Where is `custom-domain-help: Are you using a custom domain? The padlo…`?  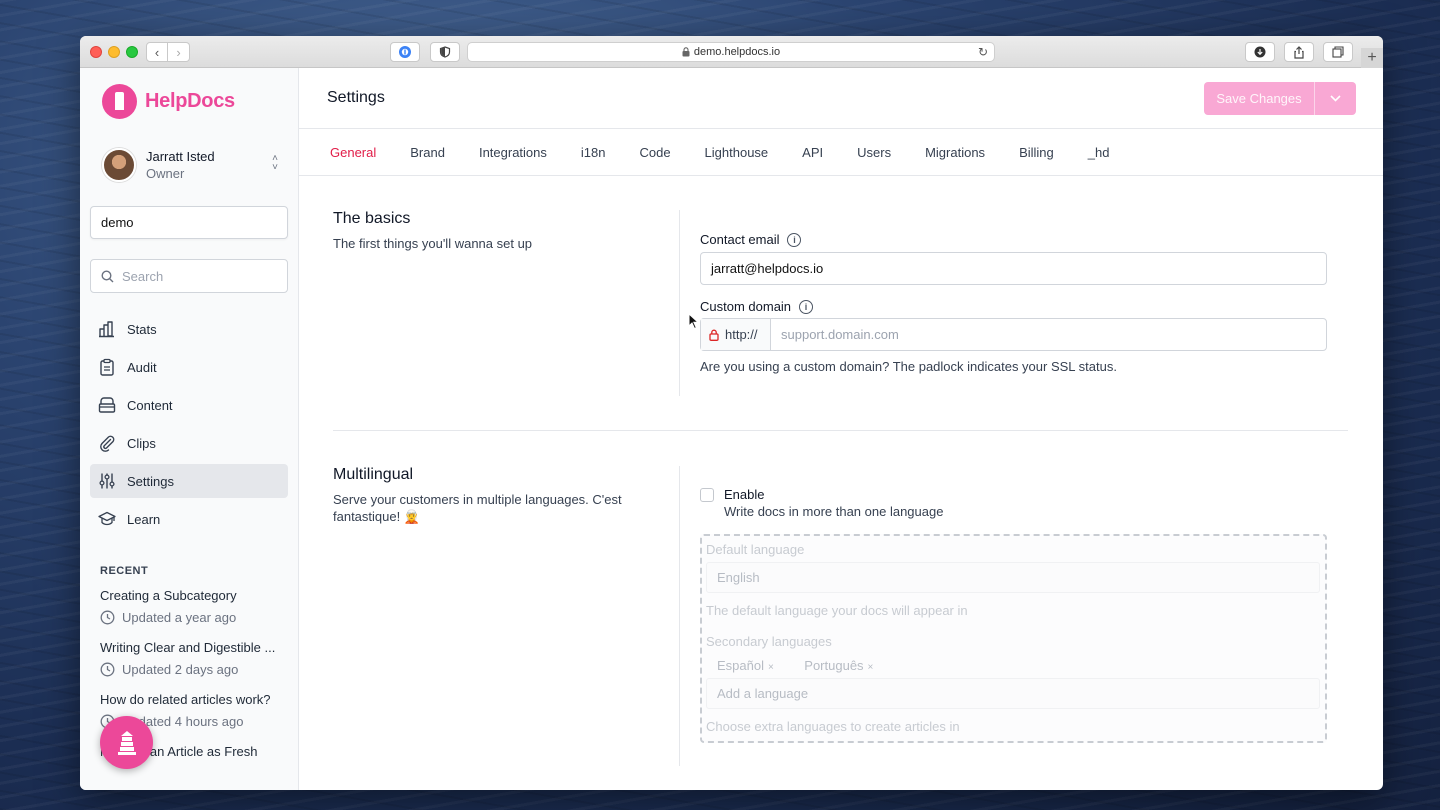 custom-domain-help: Are you using a custom domain? The padlo… is located at coordinates (908, 366).